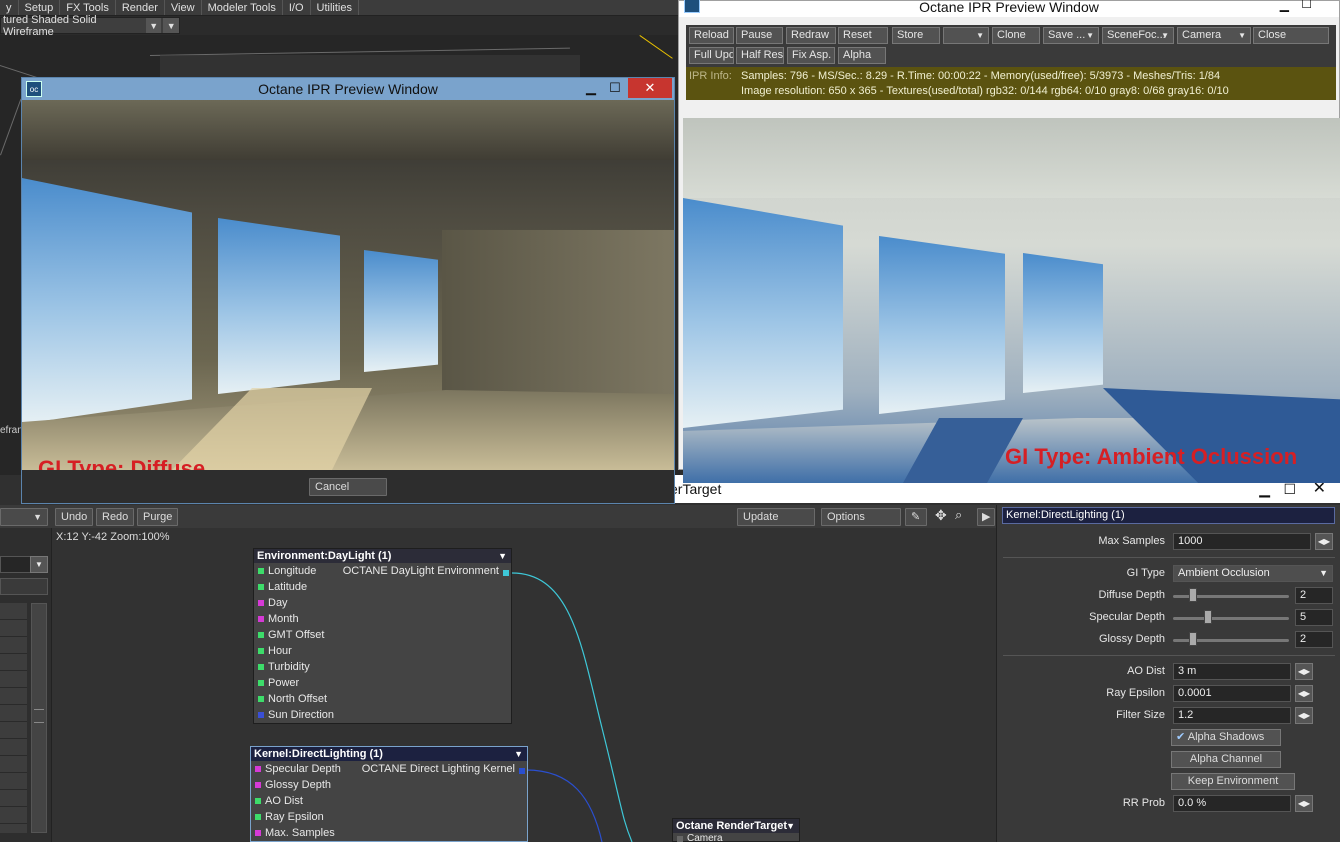 Image resolution: width=1340 pixels, height=842 pixels. What do you see at coordinates (382, 651) in the screenshot?
I see `daylight-input-row: Hour` at bounding box center [382, 651].